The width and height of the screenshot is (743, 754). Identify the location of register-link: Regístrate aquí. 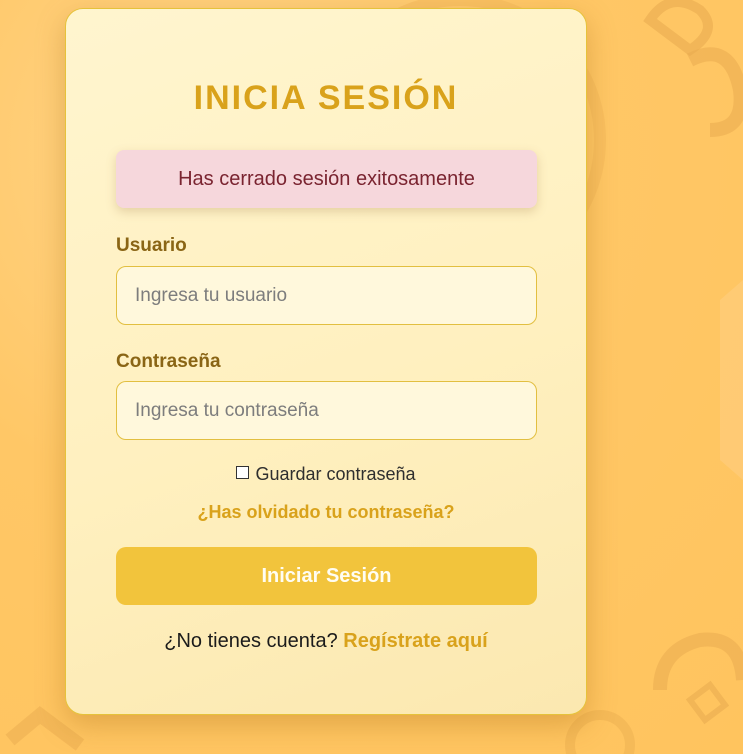
(415, 641).